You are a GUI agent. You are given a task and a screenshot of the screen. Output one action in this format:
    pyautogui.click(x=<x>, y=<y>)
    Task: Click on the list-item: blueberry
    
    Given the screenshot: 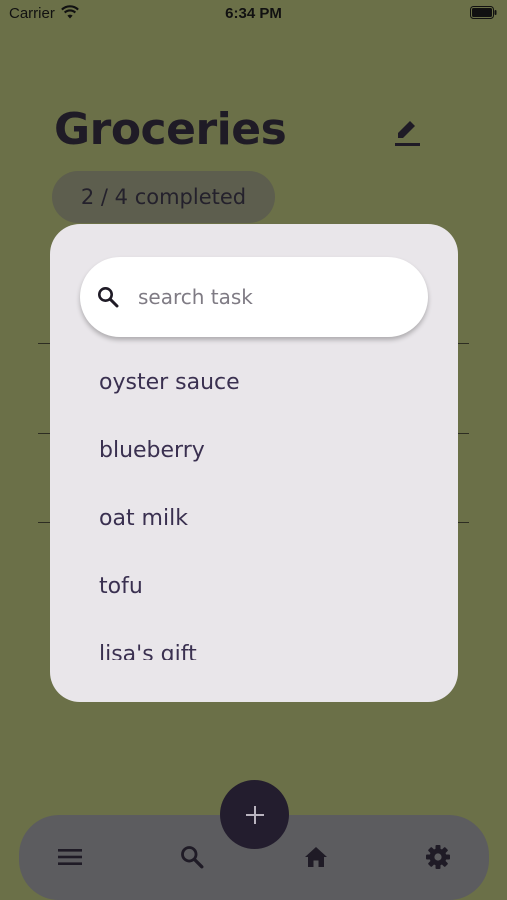 What is the action you would take?
    pyautogui.click(x=264, y=451)
    